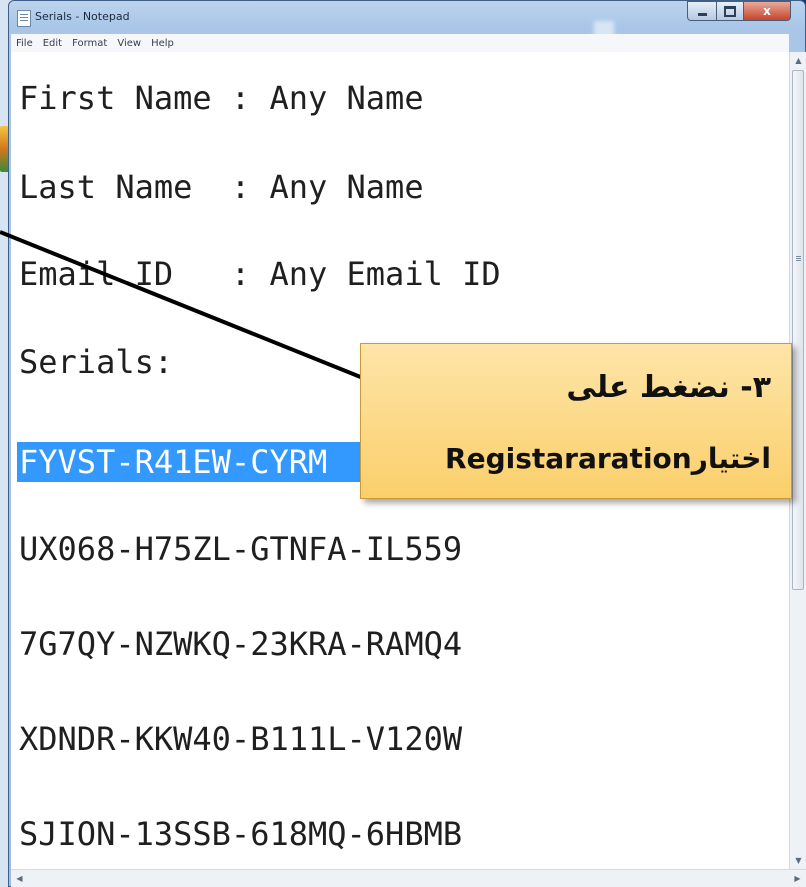 This screenshot has width=806, height=887. What do you see at coordinates (241, 739) in the screenshot?
I see `text-line-serial: XDNDR-KKW40-B111L-V120W` at bounding box center [241, 739].